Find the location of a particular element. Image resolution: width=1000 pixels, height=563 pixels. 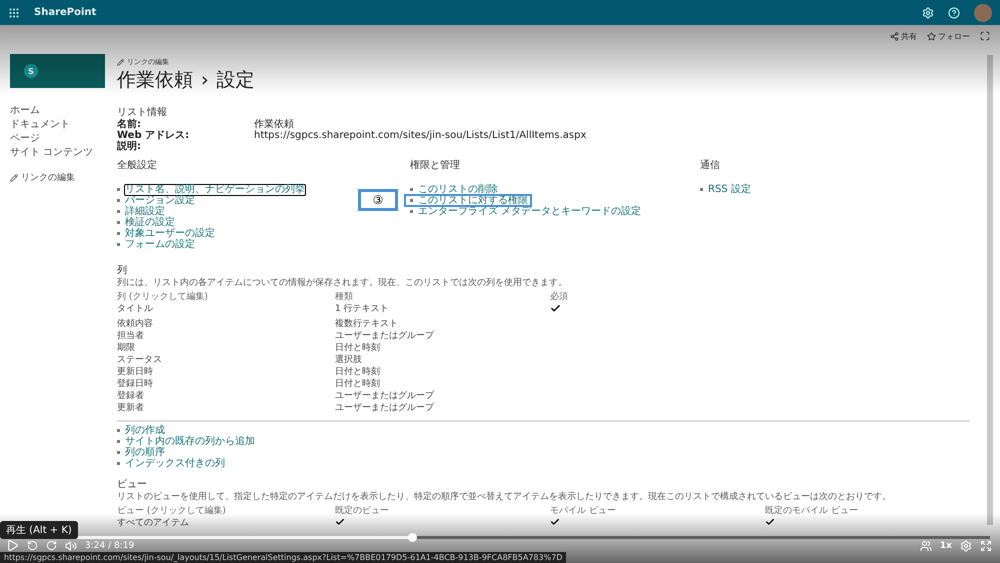

table-cell-text: 更新日時 is located at coordinates (135, 372).